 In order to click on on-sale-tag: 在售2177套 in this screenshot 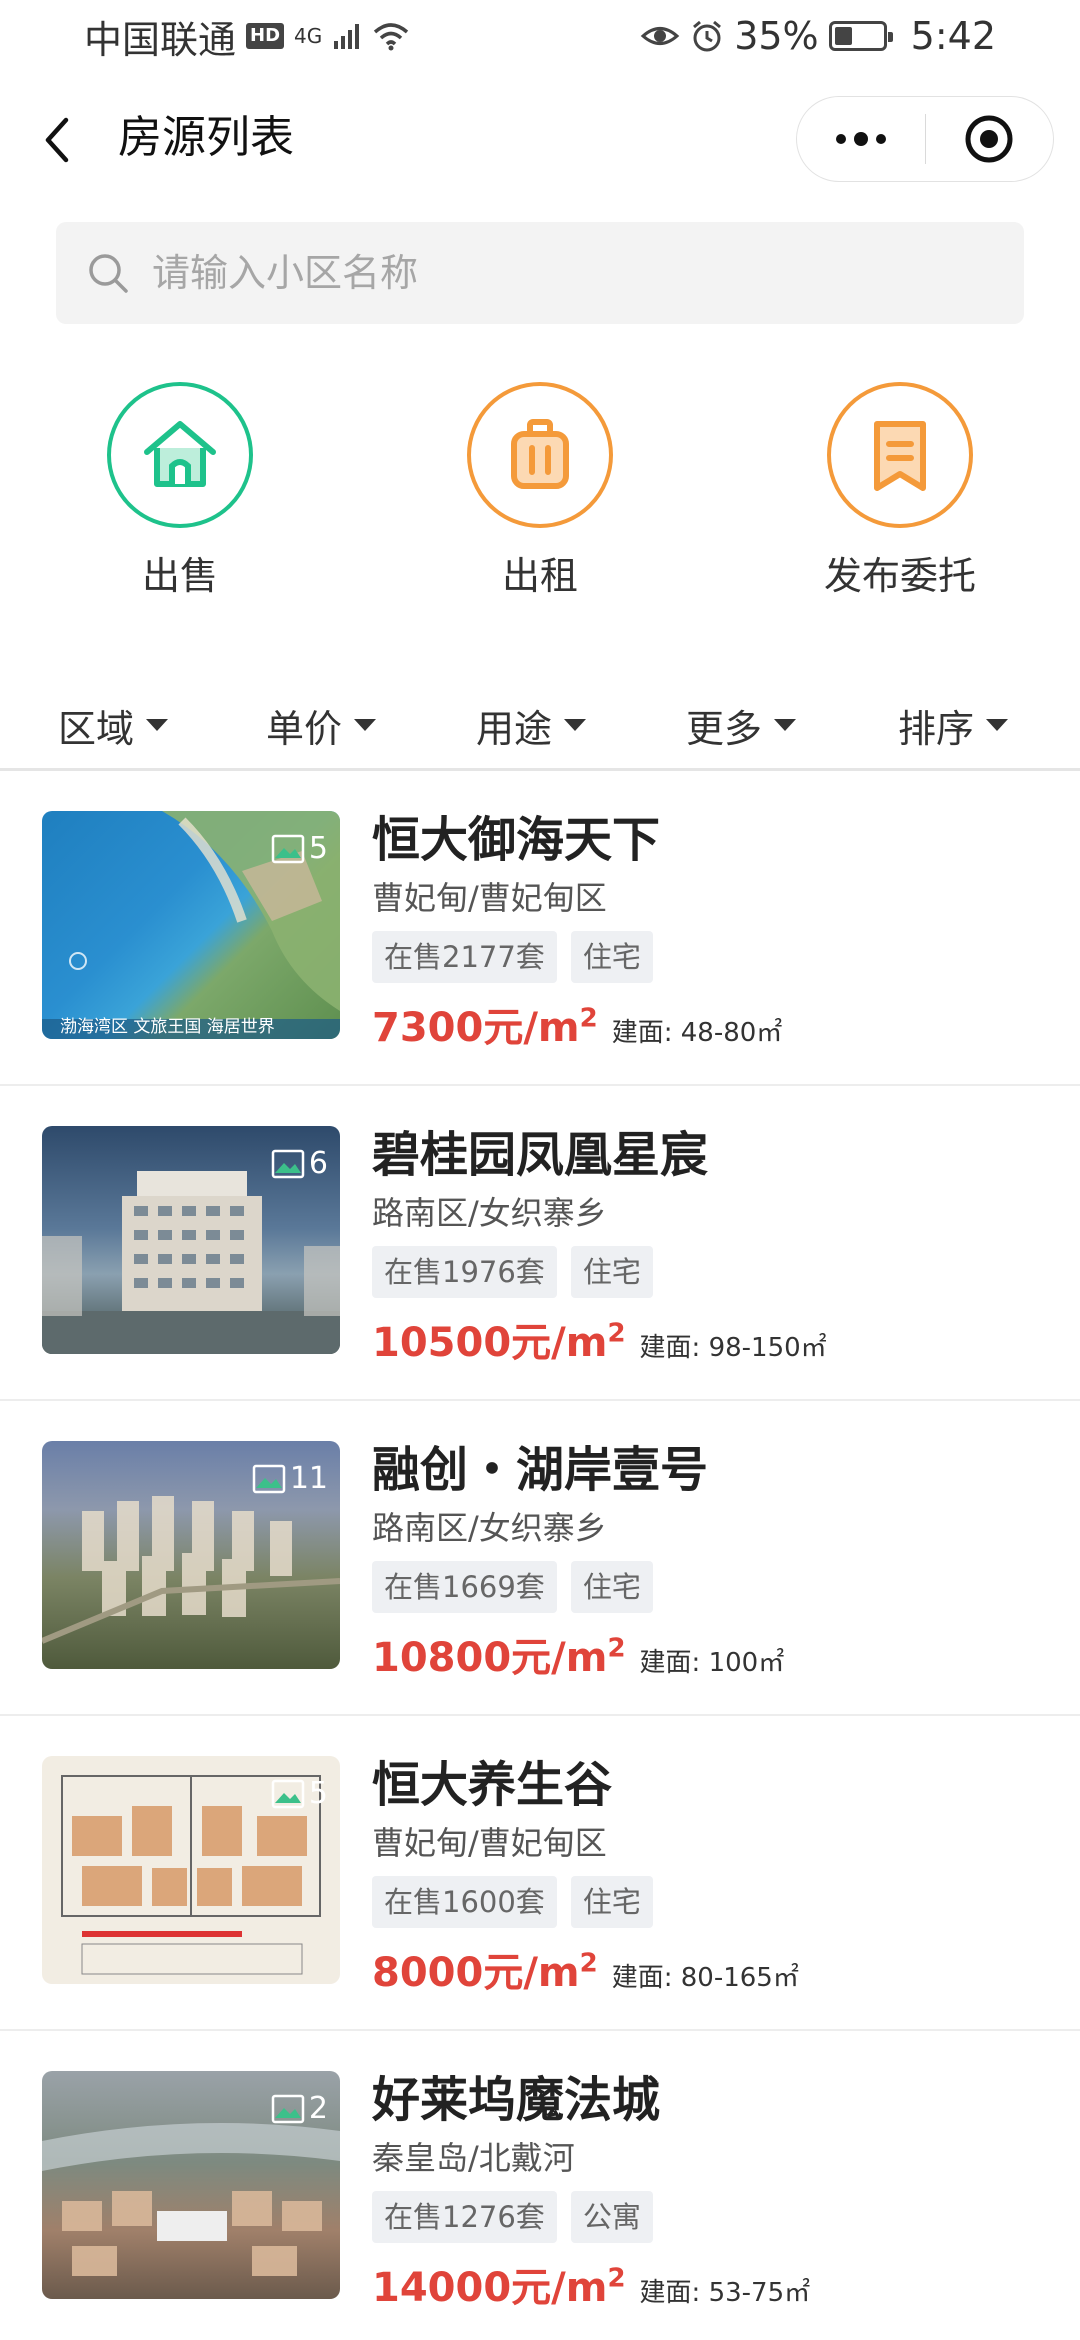, I will do `click(464, 957)`.